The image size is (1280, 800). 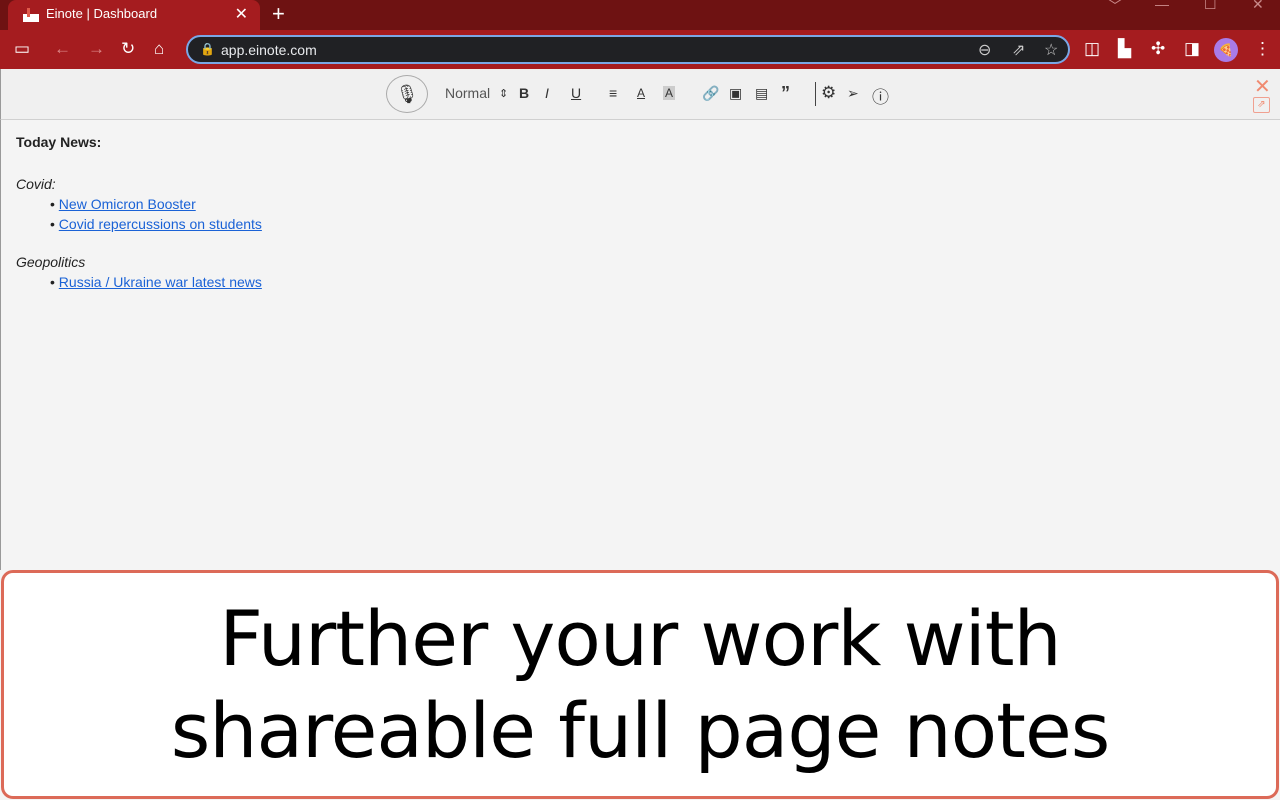 What do you see at coordinates (1262, 86) in the screenshot?
I see `close-panel-icon: ✕` at bounding box center [1262, 86].